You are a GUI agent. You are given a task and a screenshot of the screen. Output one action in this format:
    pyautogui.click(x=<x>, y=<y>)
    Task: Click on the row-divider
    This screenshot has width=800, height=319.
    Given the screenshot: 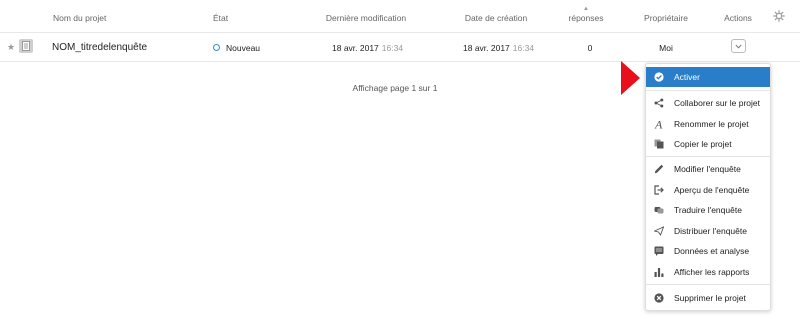 What is the action you would take?
    pyautogui.click(x=400, y=61)
    